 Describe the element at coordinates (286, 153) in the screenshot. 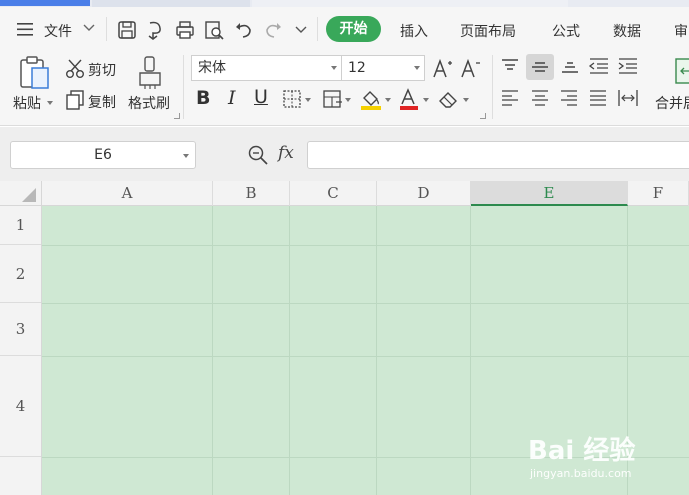

I see `insert-function-button: fx` at that location.